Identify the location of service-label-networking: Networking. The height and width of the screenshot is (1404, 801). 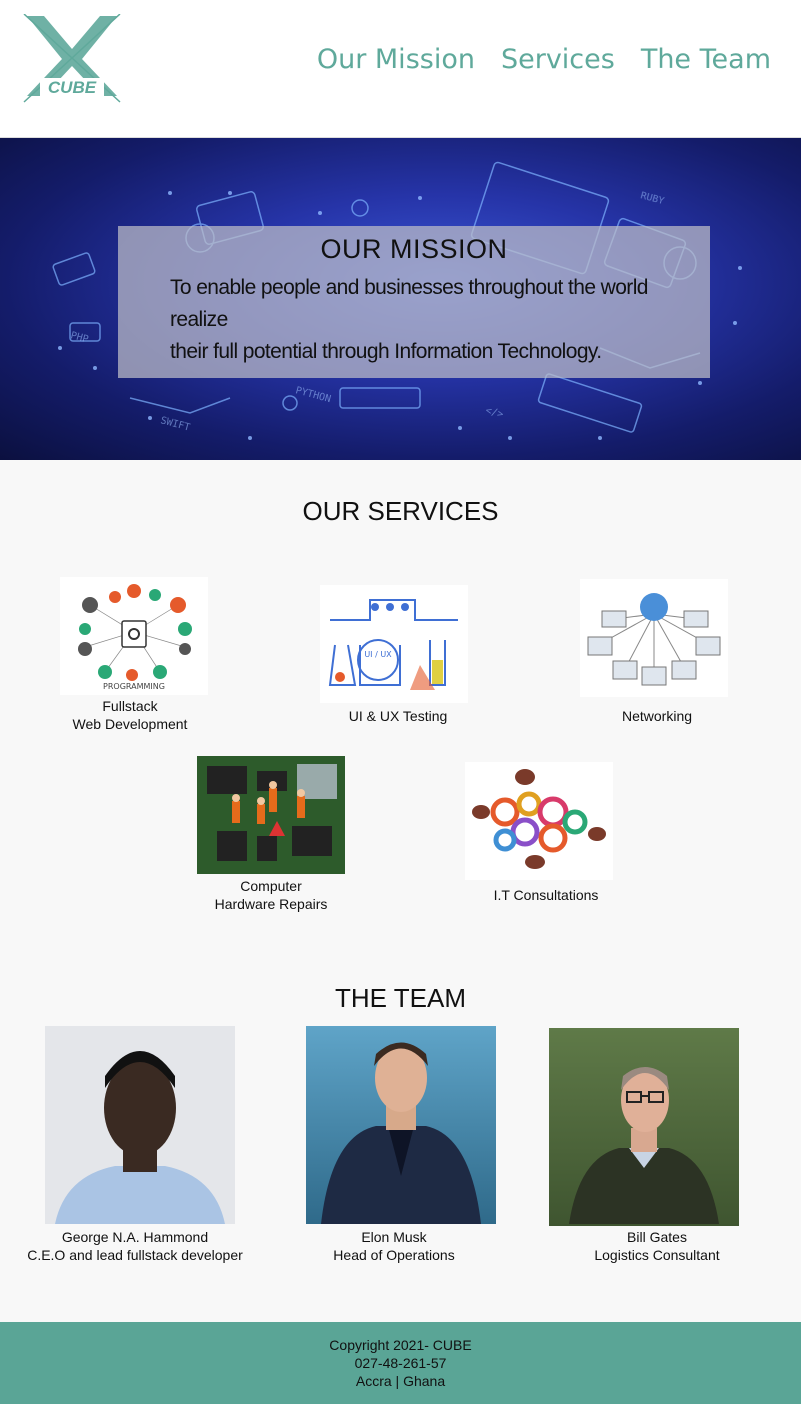
(657, 716).